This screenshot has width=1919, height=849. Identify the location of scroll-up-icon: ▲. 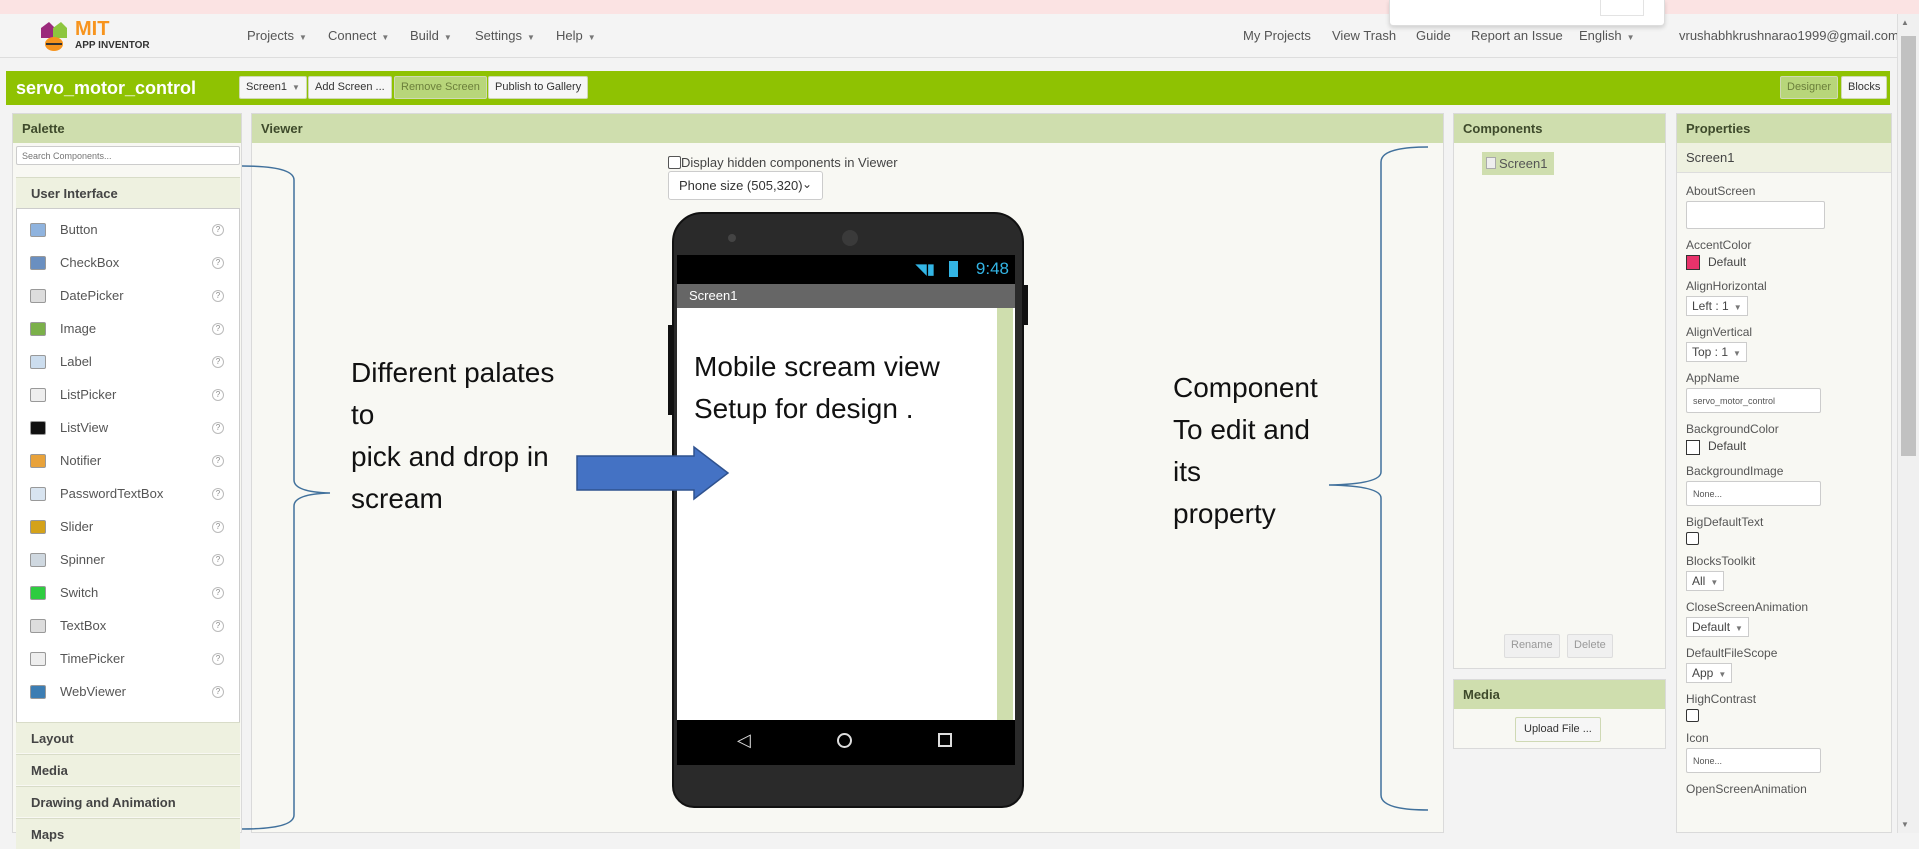
(1905, 22).